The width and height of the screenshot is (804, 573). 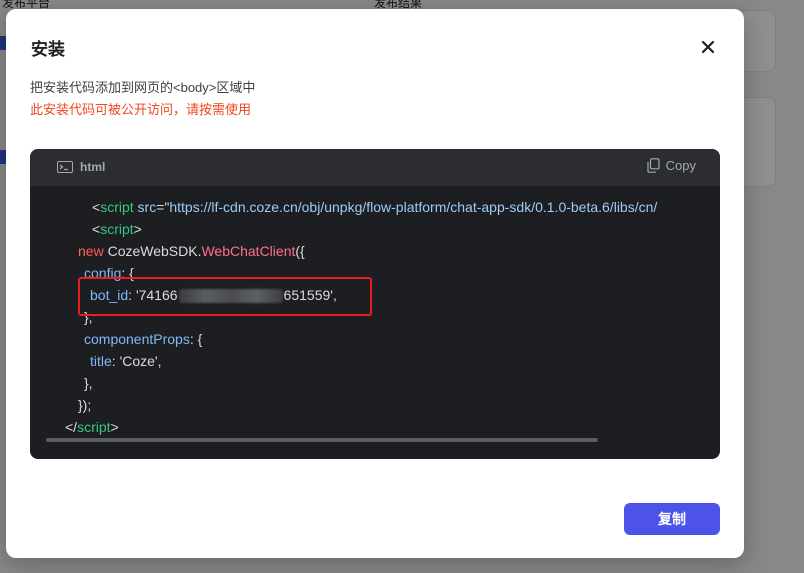 What do you see at coordinates (65, 167) in the screenshot?
I see `terminal-icon` at bounding box center [65, 167].